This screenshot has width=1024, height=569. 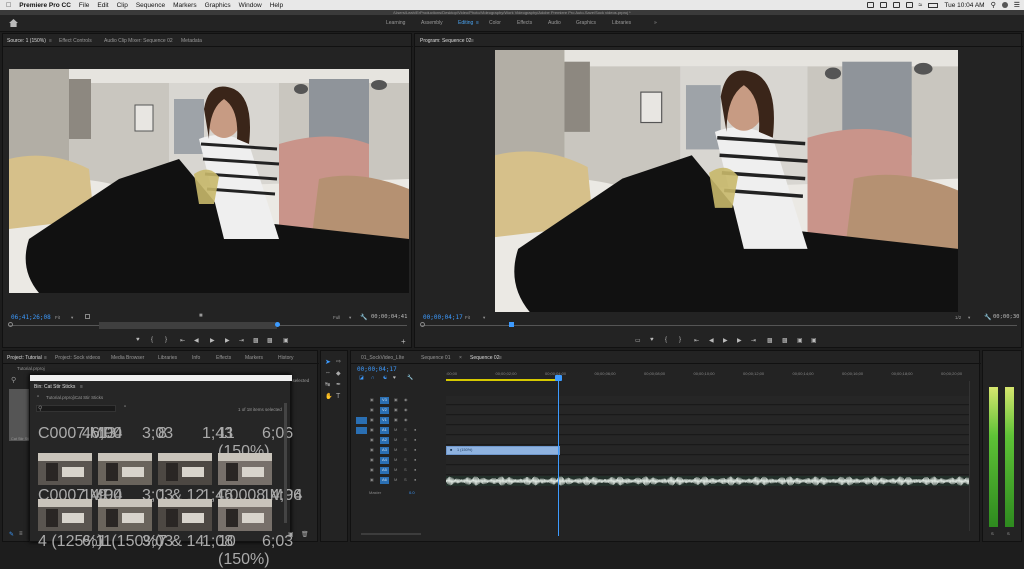 I want to click on tab-media-browser: Media Browser, so click(x=127, y=358).